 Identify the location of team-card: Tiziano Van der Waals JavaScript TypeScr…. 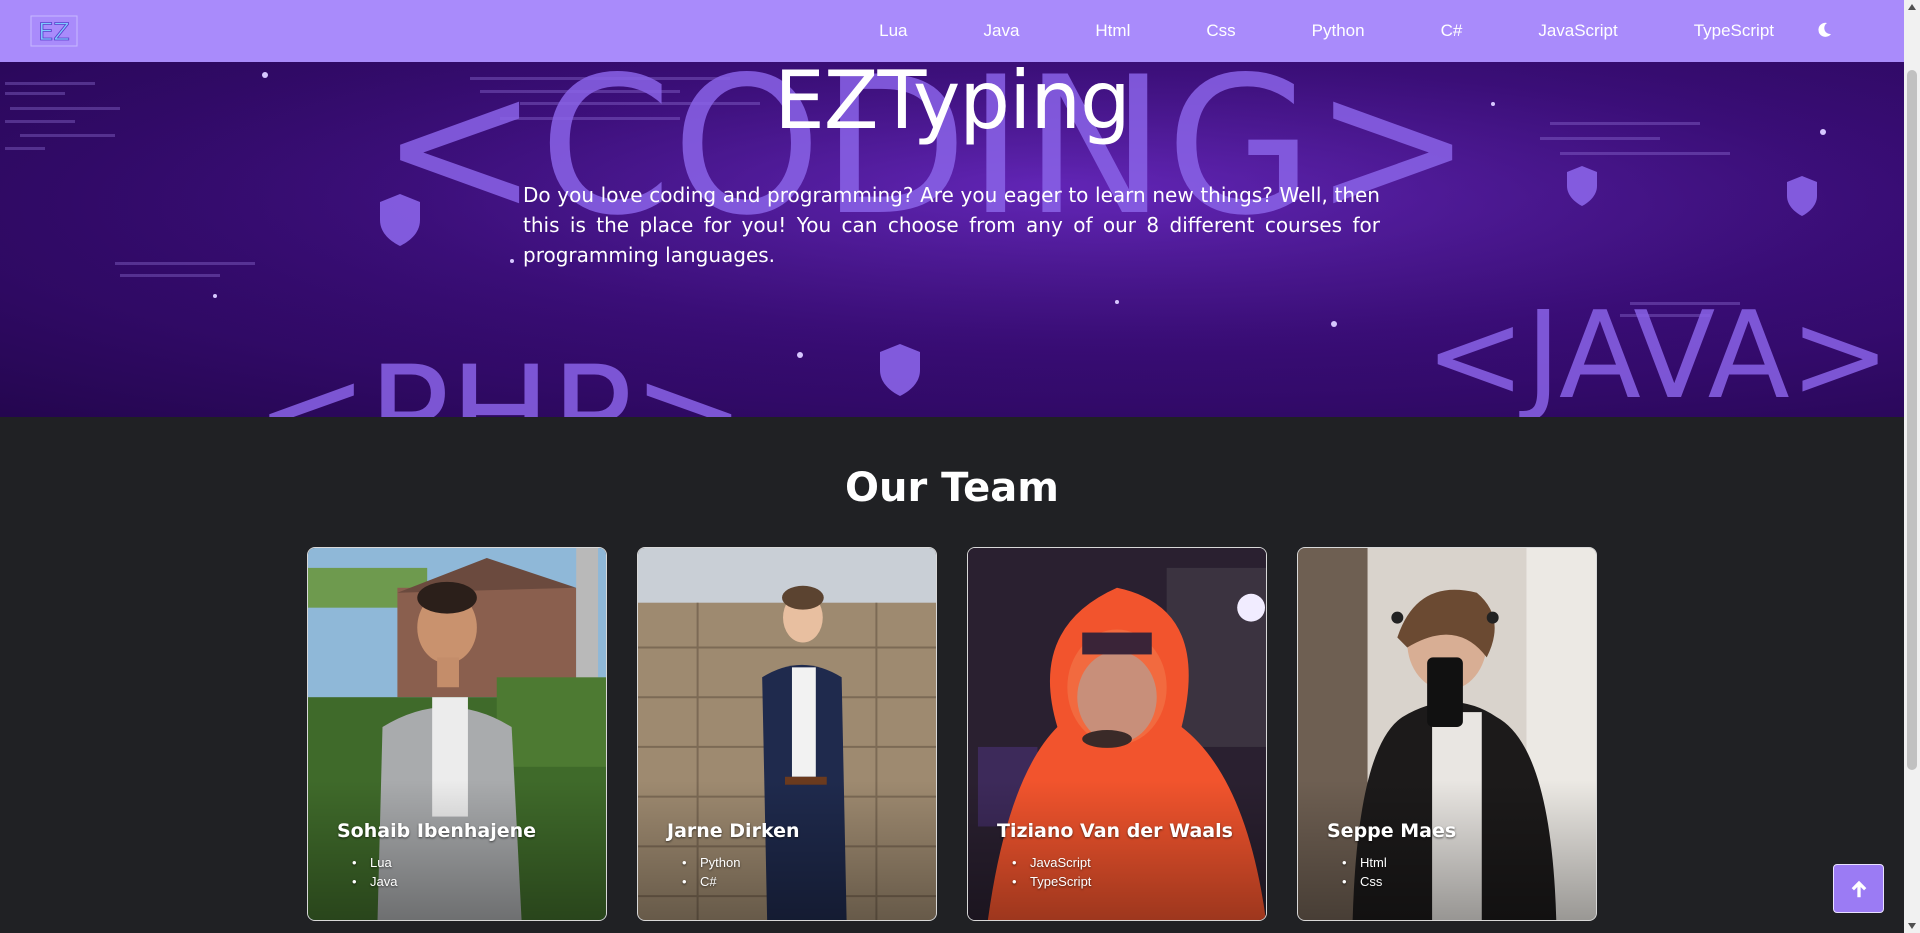
(1117, 734).